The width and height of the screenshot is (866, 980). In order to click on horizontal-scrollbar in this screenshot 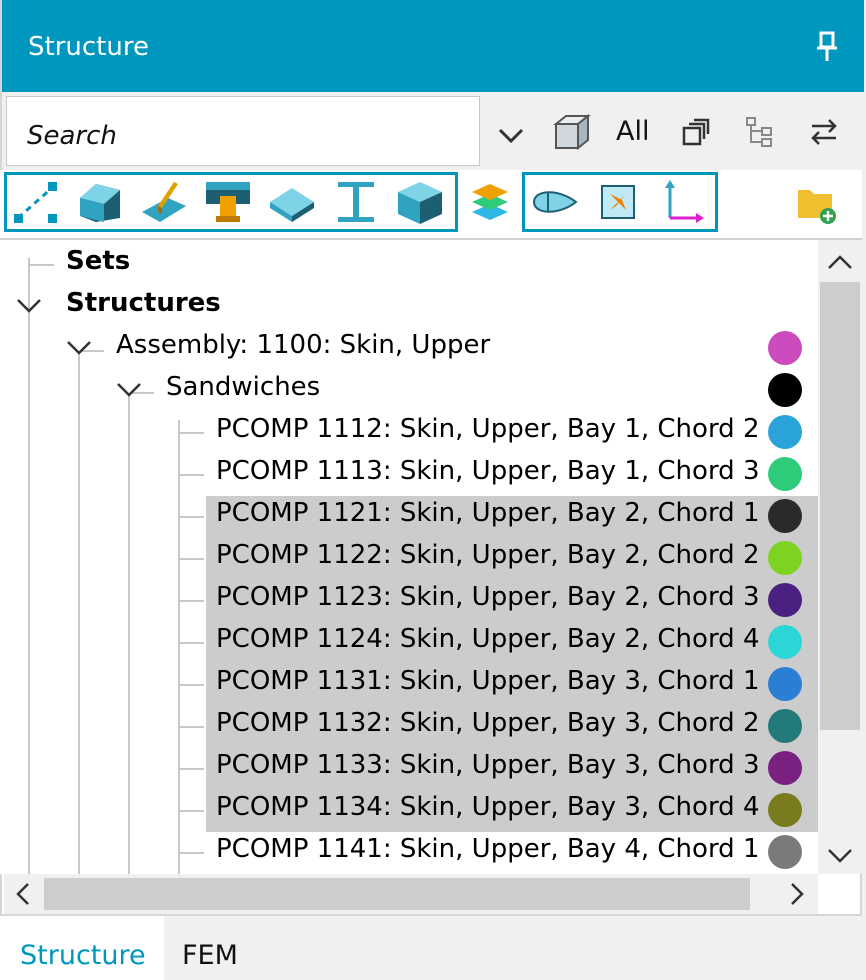, I will do `click(411, 894)`.